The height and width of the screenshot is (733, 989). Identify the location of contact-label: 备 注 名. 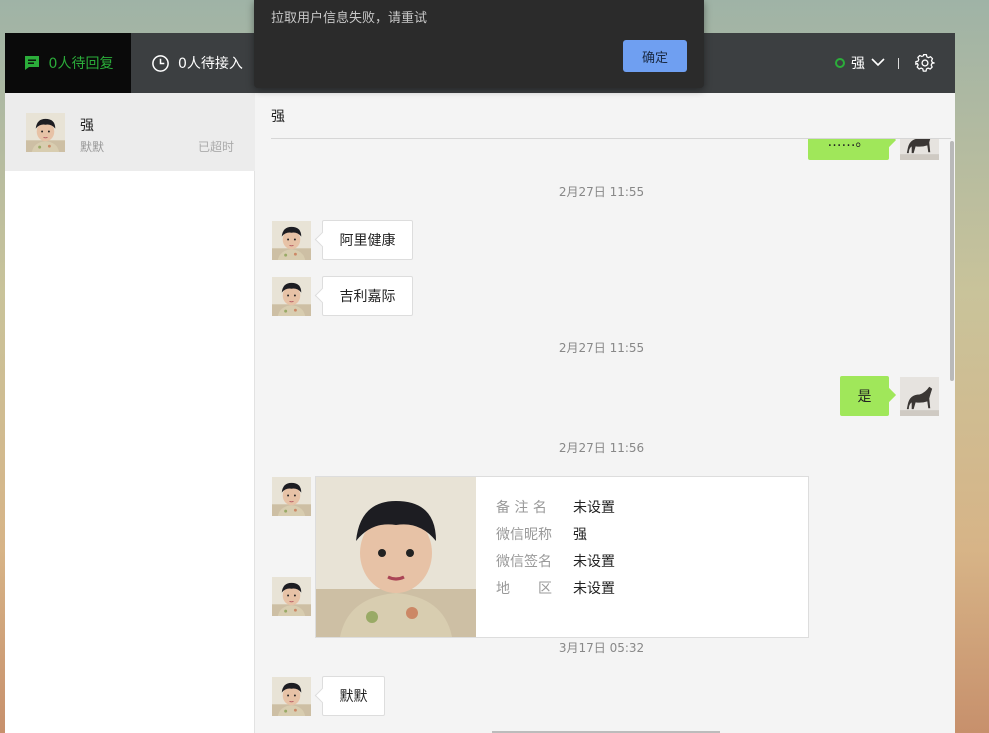
(521, 507).